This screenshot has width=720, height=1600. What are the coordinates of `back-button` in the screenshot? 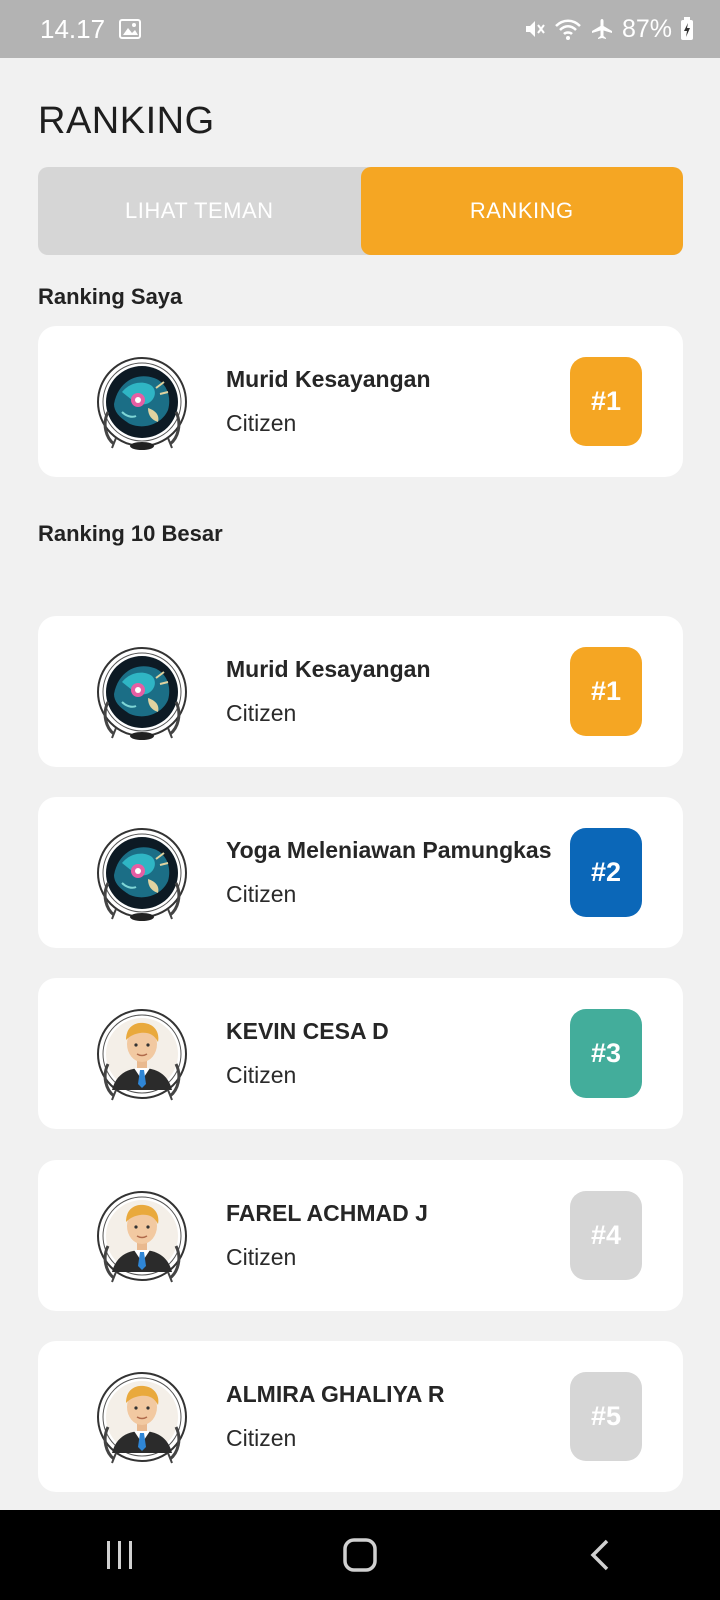 It's located at (600, 1555).